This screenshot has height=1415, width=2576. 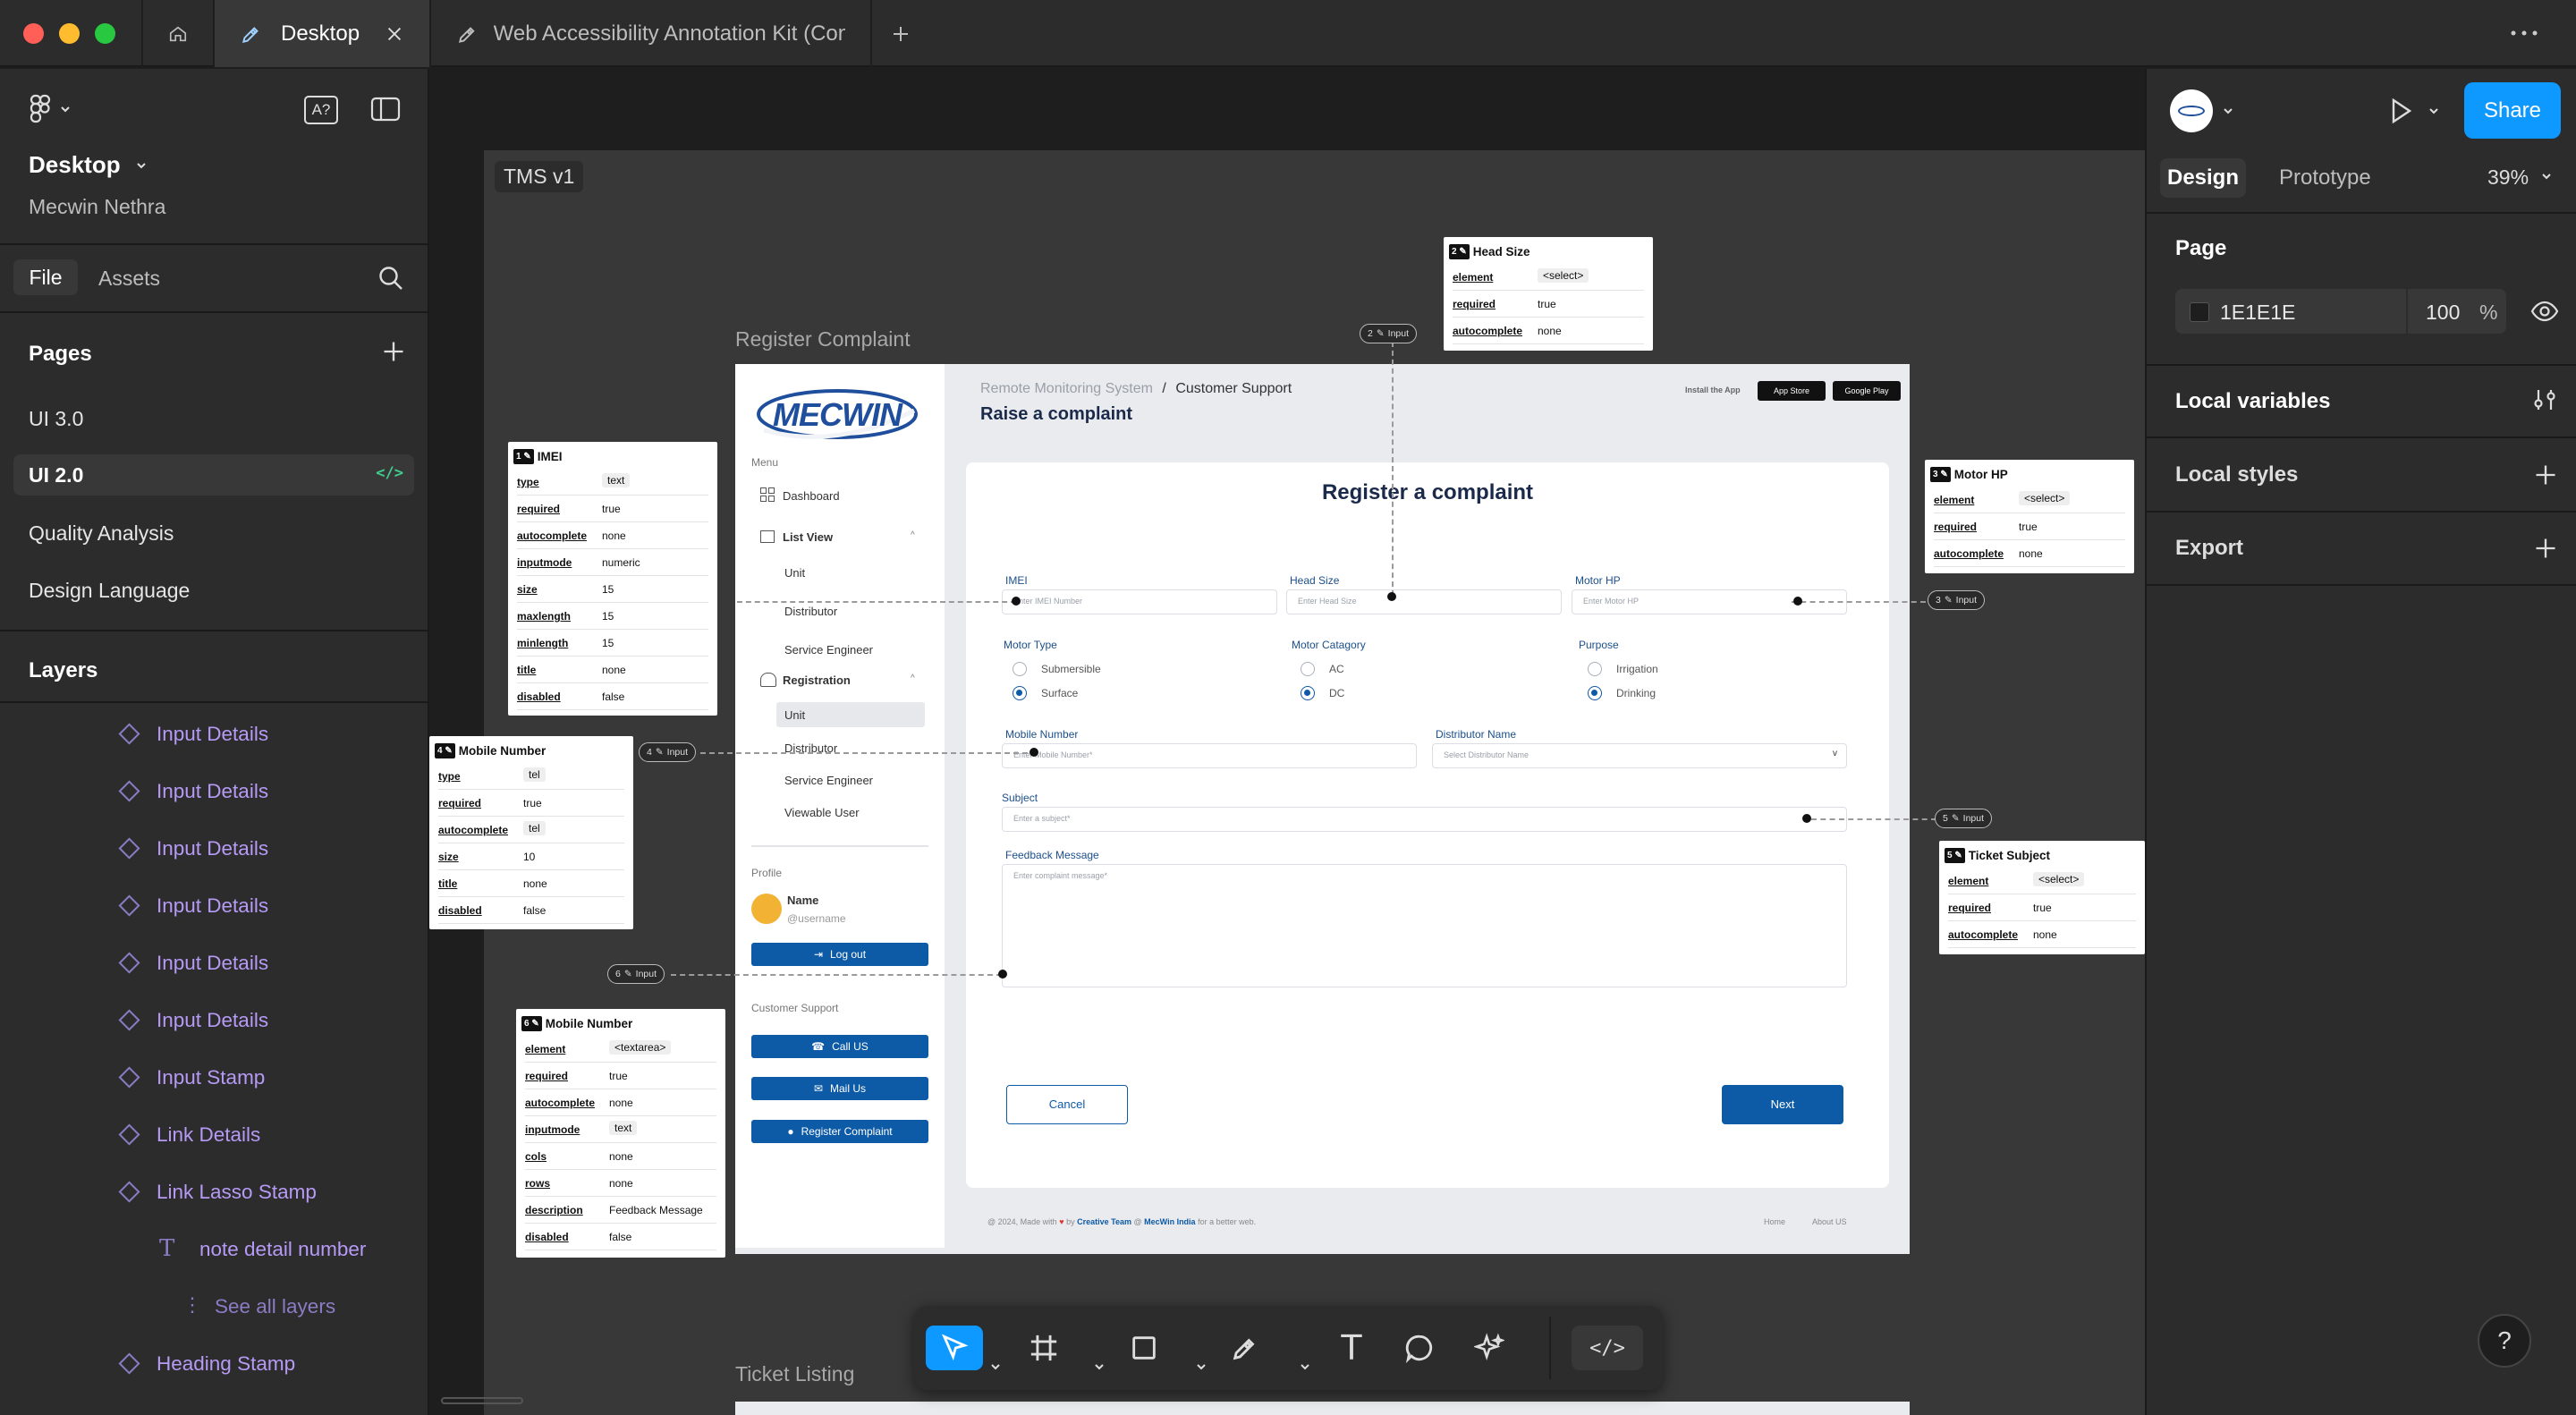 I want to click on variables-icon, so click(x=2544, y=399).